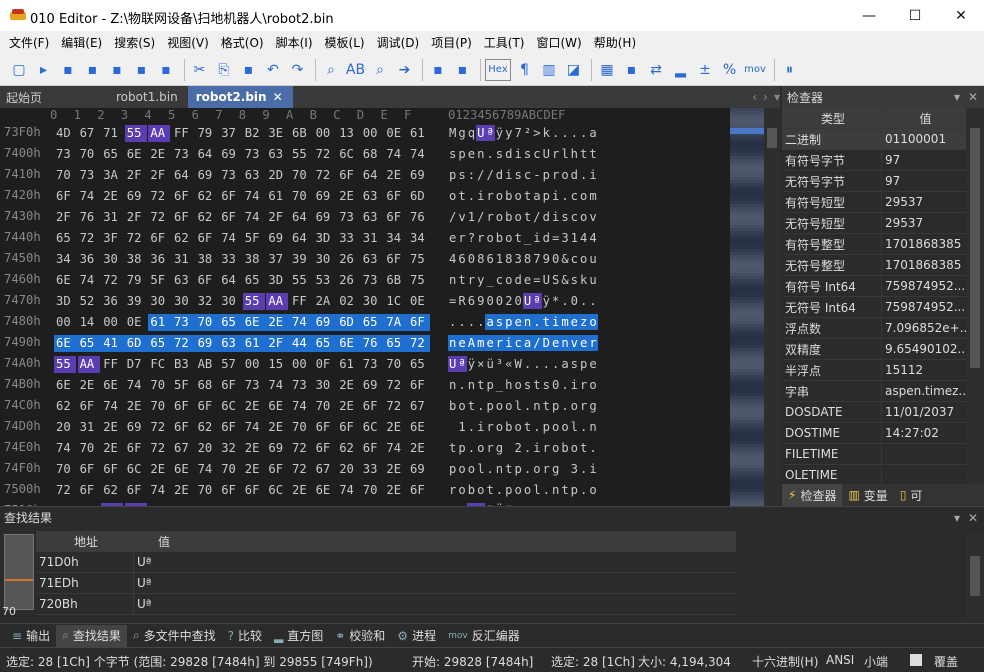  Describe the element at coordinates (523, 343) in the screenshot. I see `text-column: n e Am e r i c a / De n v e r` at that location.